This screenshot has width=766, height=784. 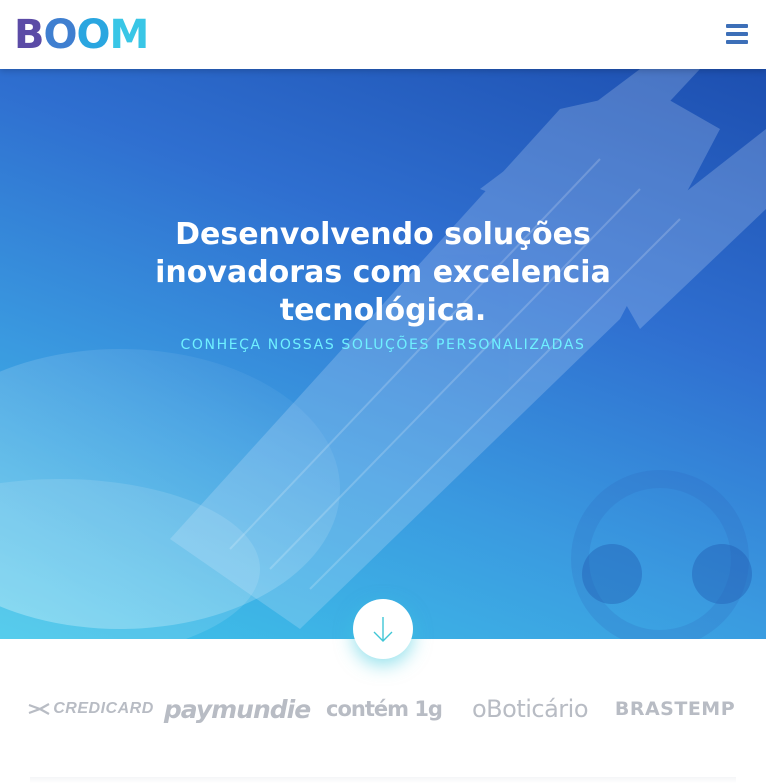 I want to click on client-name: BRASTEMP, so click(x=675, y=709).